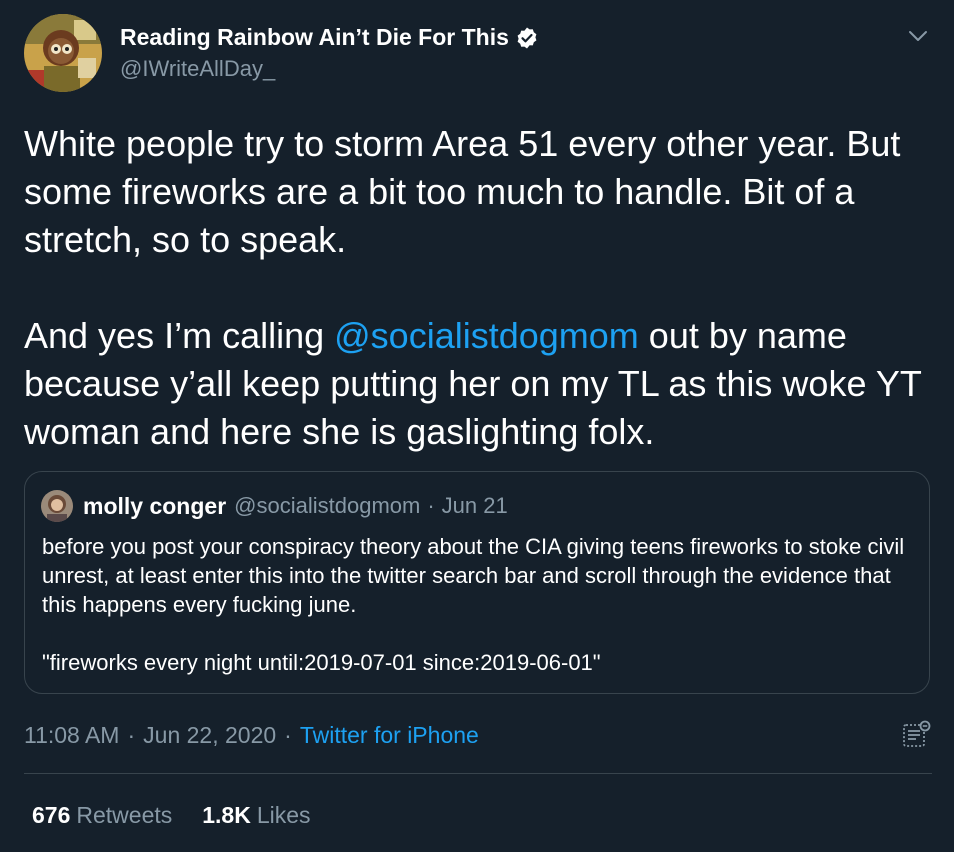 Image resolution: width=954 pixels, height=852 pixels. I want to click on retweets-stat: 676 Retweets, so click(102, 815).